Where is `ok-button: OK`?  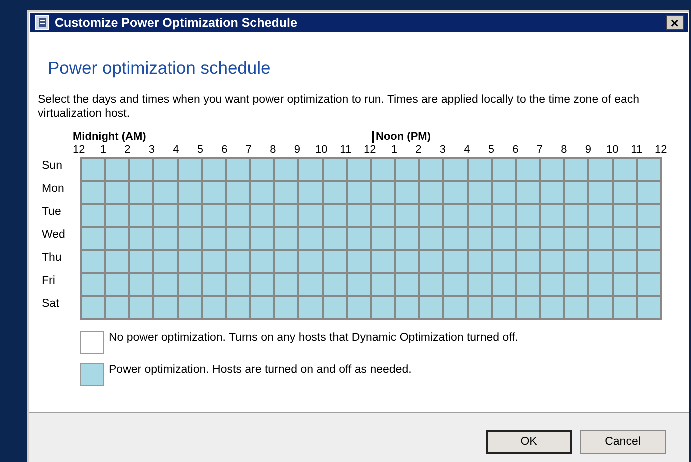 ok-button: OK is located at coordinates (529, 442).